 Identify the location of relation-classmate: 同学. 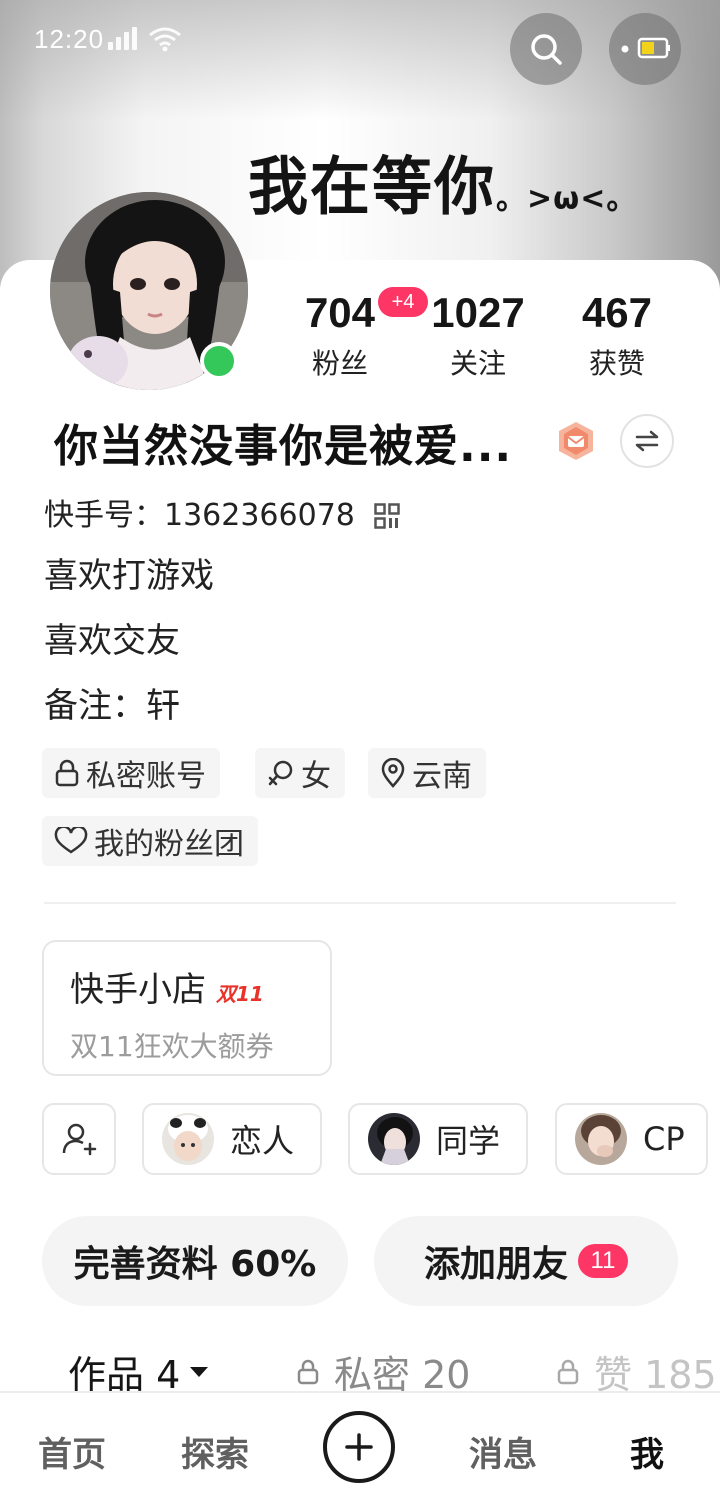
(438, 1139).